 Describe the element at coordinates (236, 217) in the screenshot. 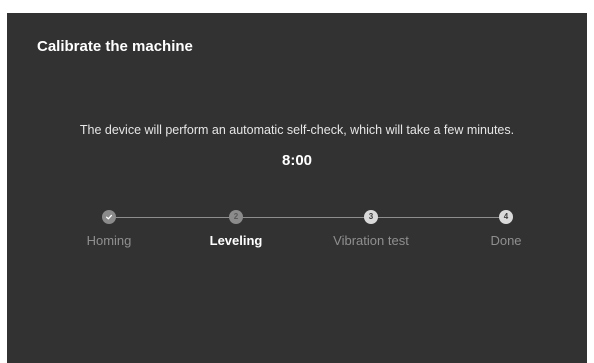

I see `step-number: 2` at that location.